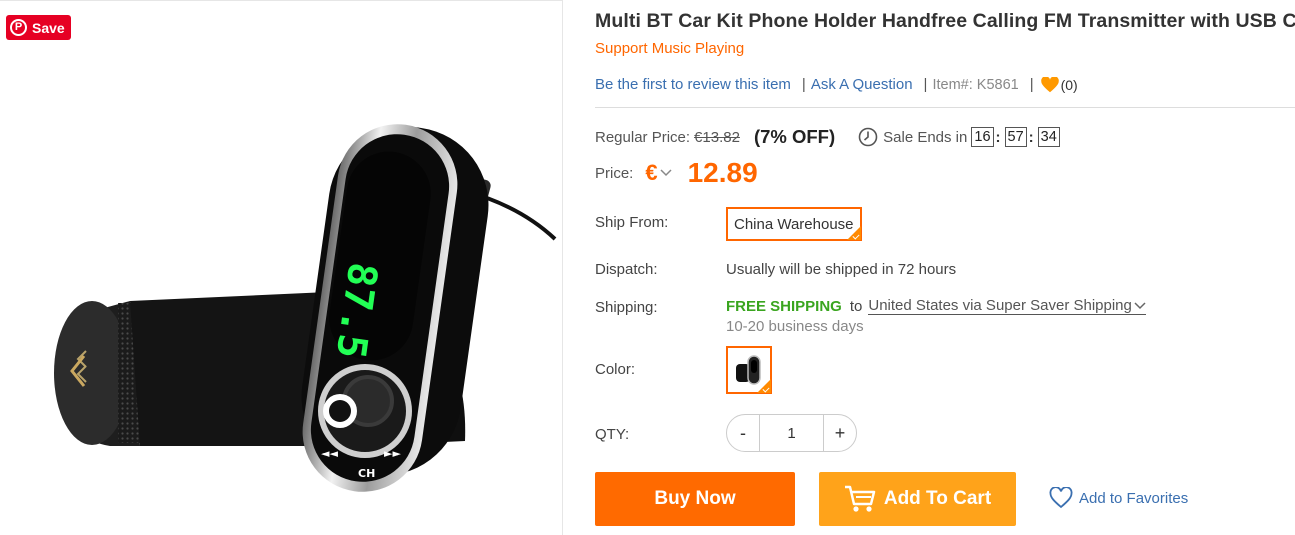 The width and height of the screenshot is (1295, 535). Describe the element at coordinates (743, 433) in the screenshot. I see `qty-decrement-button: -` at that location.